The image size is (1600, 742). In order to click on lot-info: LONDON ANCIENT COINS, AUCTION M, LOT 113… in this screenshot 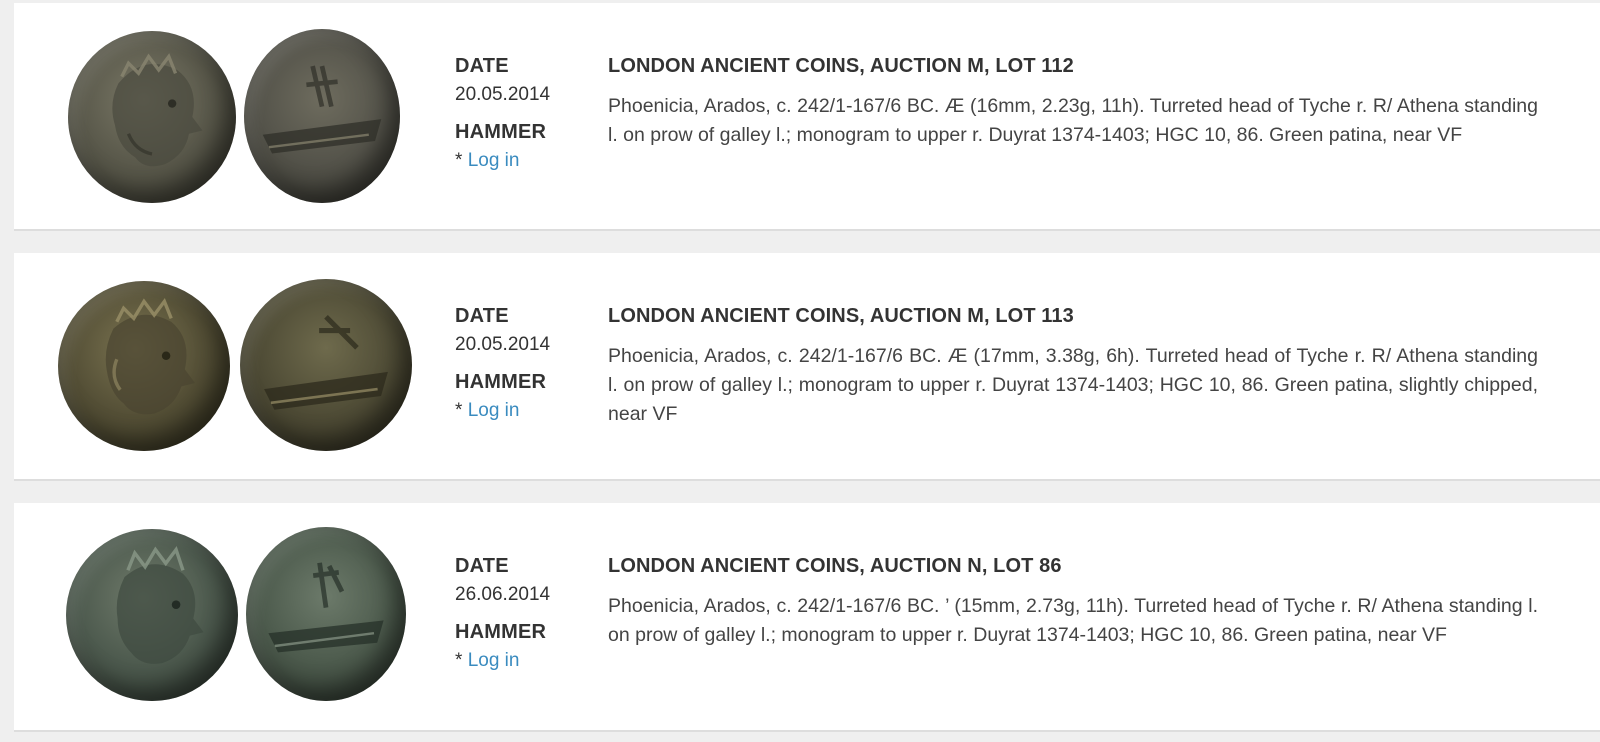, I will do `click(1073, 366)`.